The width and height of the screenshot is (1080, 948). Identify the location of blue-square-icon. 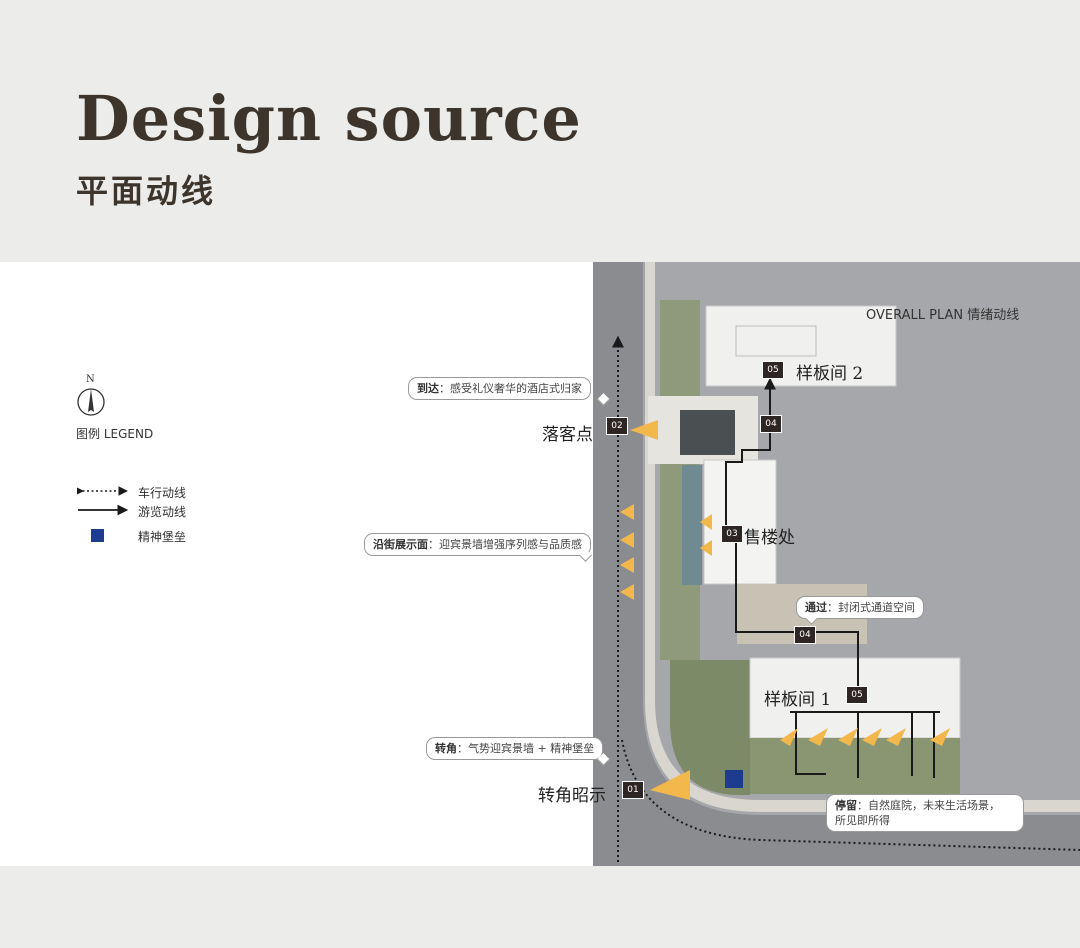
(97, 535).